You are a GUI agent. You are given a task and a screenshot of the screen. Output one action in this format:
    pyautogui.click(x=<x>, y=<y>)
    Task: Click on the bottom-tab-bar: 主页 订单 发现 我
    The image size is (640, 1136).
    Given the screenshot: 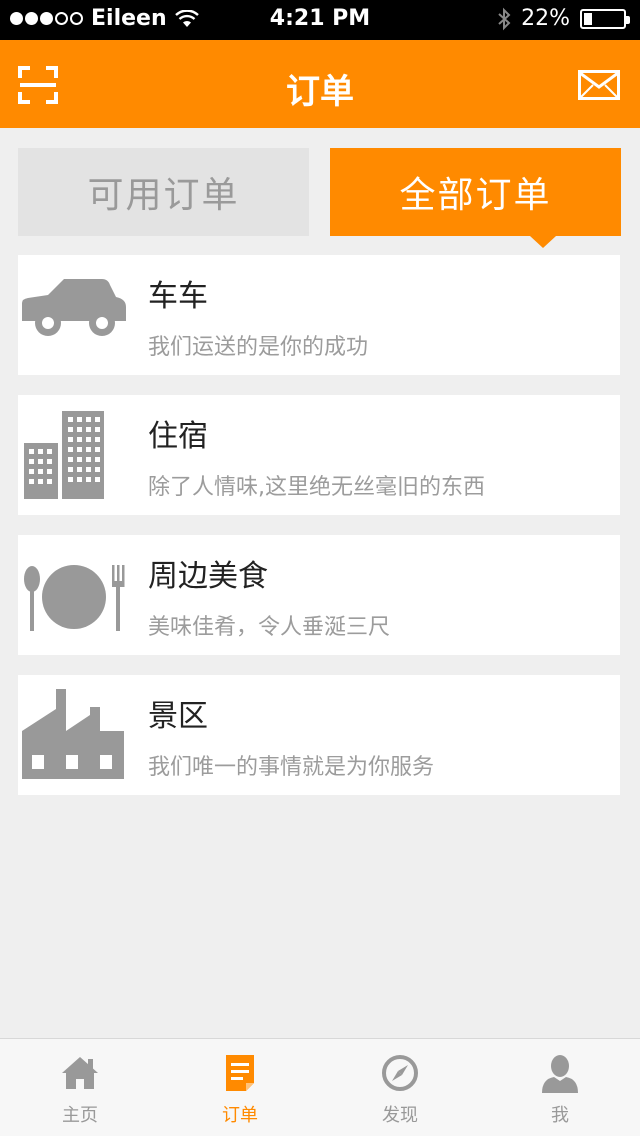 What is the action you would take?
    pyautogui.click(x=320, y=1087)
    